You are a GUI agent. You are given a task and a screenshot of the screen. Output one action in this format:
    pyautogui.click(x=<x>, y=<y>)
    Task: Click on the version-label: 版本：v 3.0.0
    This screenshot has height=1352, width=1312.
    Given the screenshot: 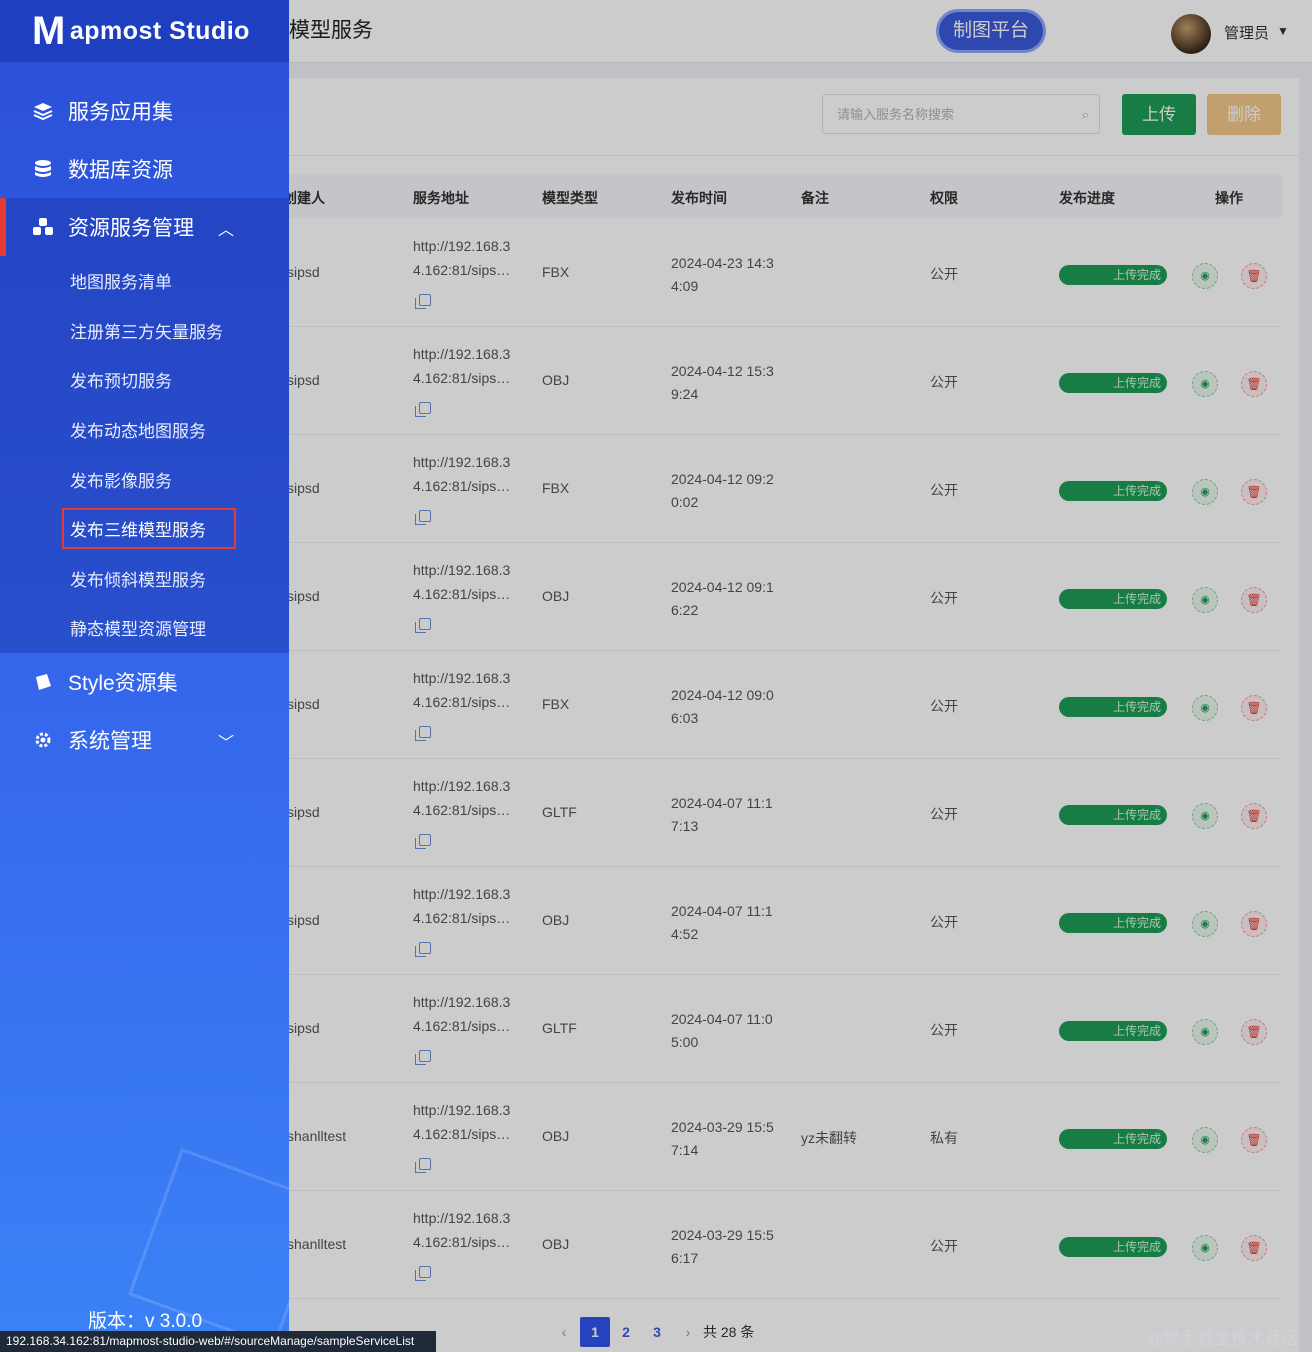 What is the action you would take?
    pyautogui.click(x=145, y=1321)
    